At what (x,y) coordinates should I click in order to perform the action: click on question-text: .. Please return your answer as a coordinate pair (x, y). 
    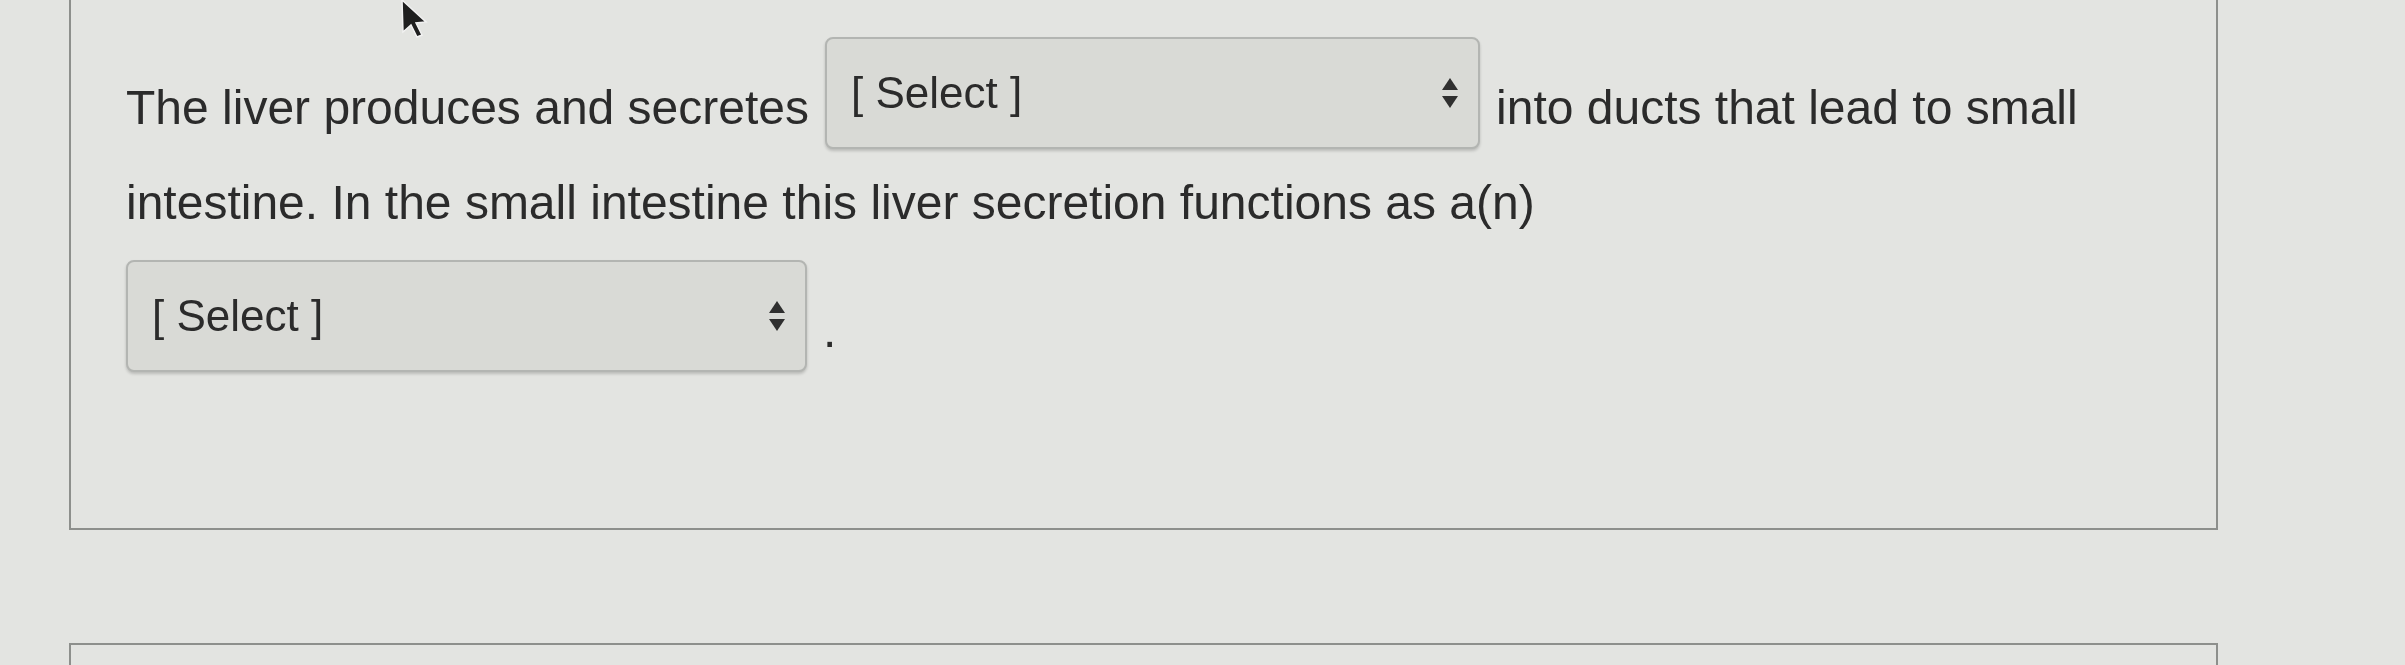
    Looking at the image, I should click on (830, 331).